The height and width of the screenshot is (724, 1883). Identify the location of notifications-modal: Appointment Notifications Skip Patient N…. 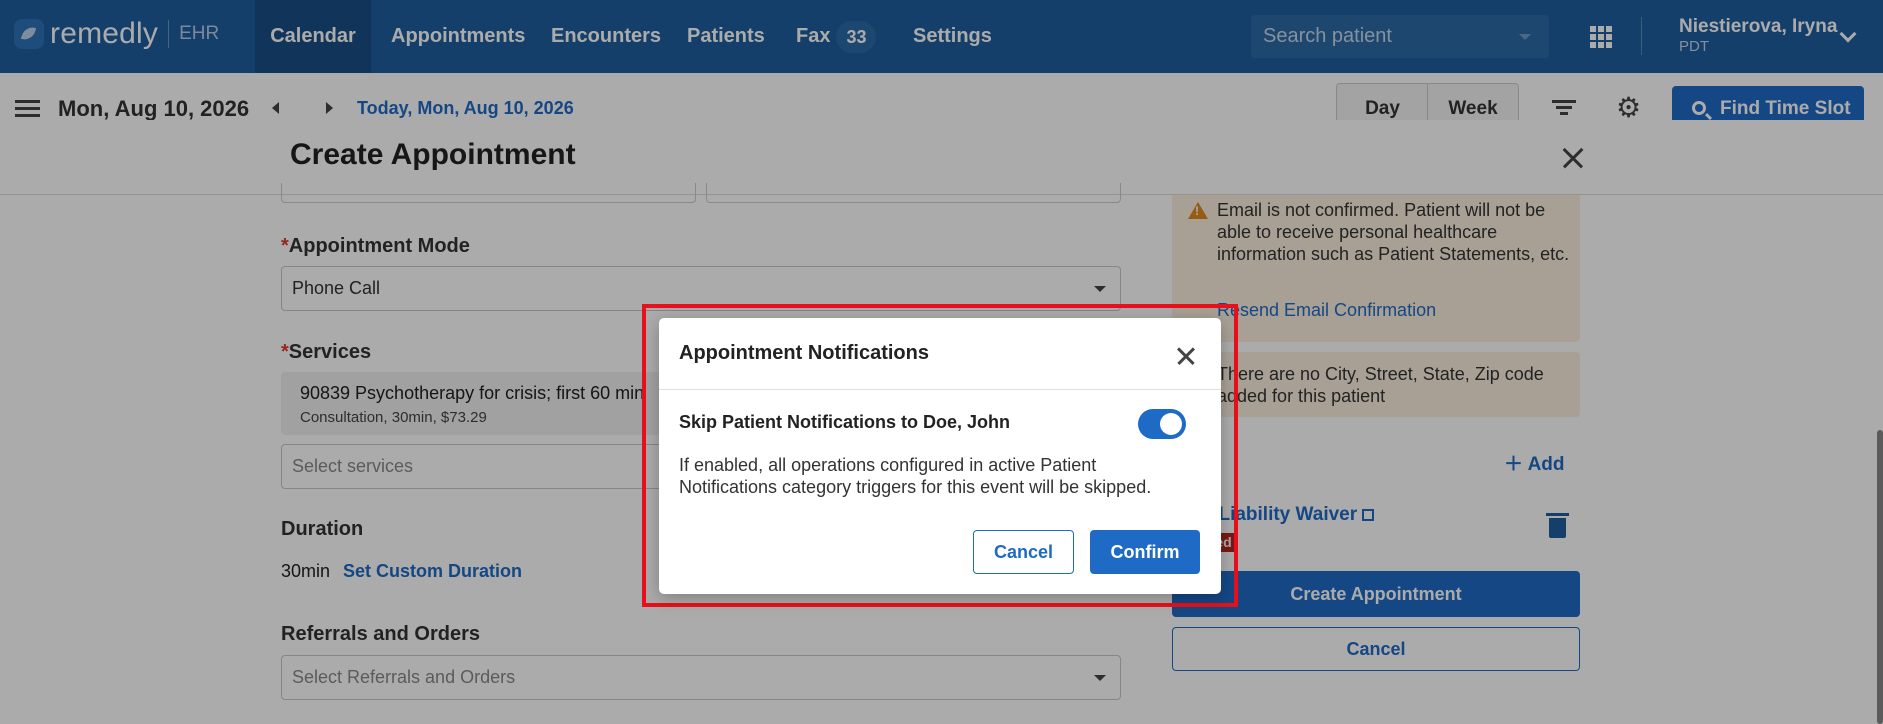
(940, 456).